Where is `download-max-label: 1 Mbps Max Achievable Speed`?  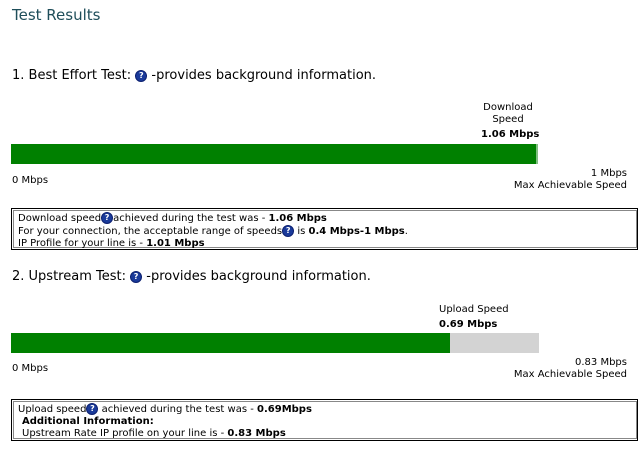 download-max-label: 1 Mbps Max Achievable Speed is located at coordinates (553, 180).